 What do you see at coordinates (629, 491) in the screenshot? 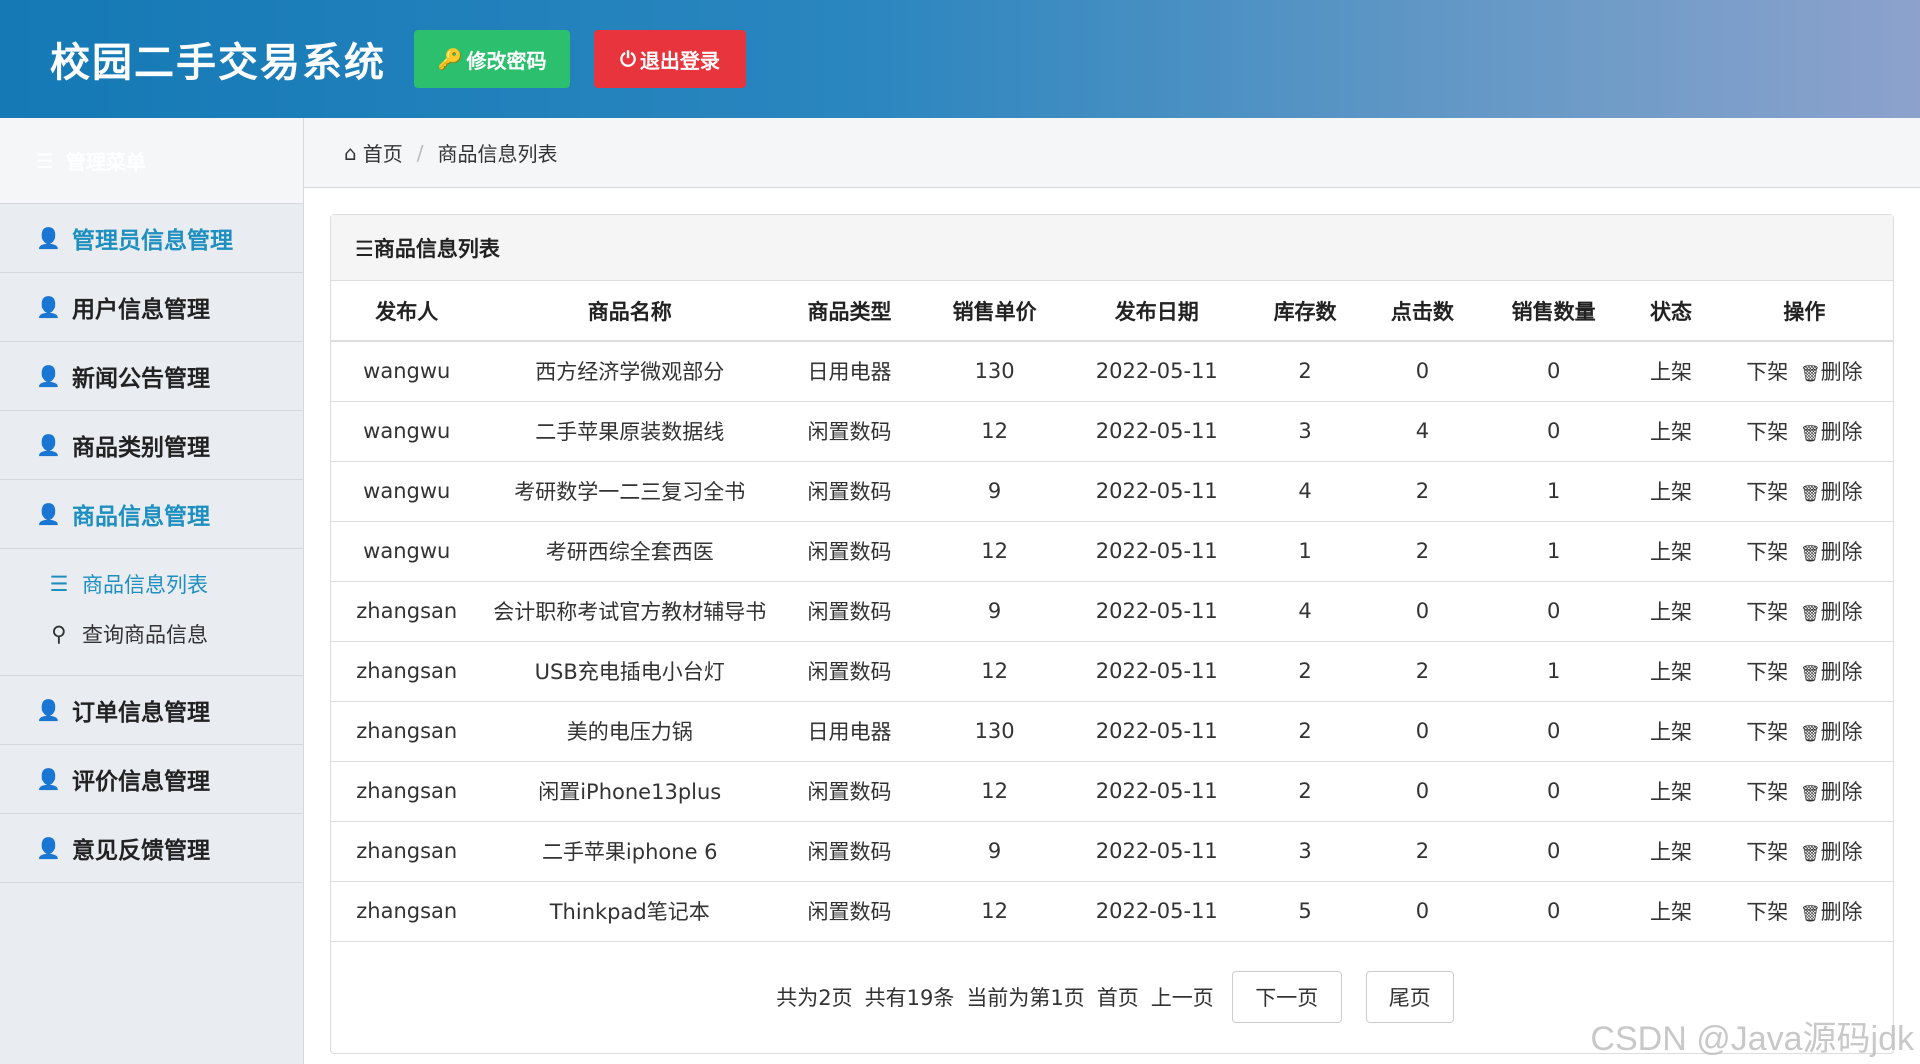
I see `table-cell: 考研数学一二三复习全书` at bounding box center [629, 491].